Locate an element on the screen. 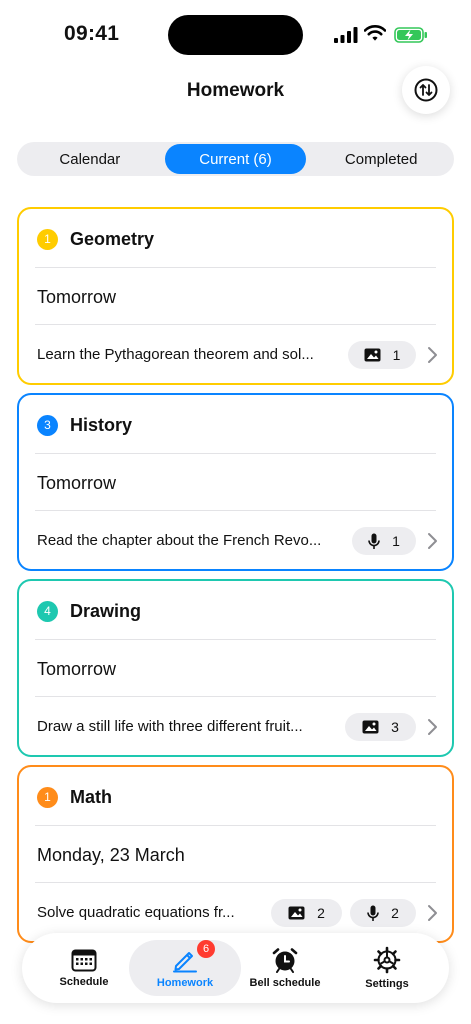 This screenshot has width=471, height=1024. sort-arrows-icon is located at coordinates (426, 90).